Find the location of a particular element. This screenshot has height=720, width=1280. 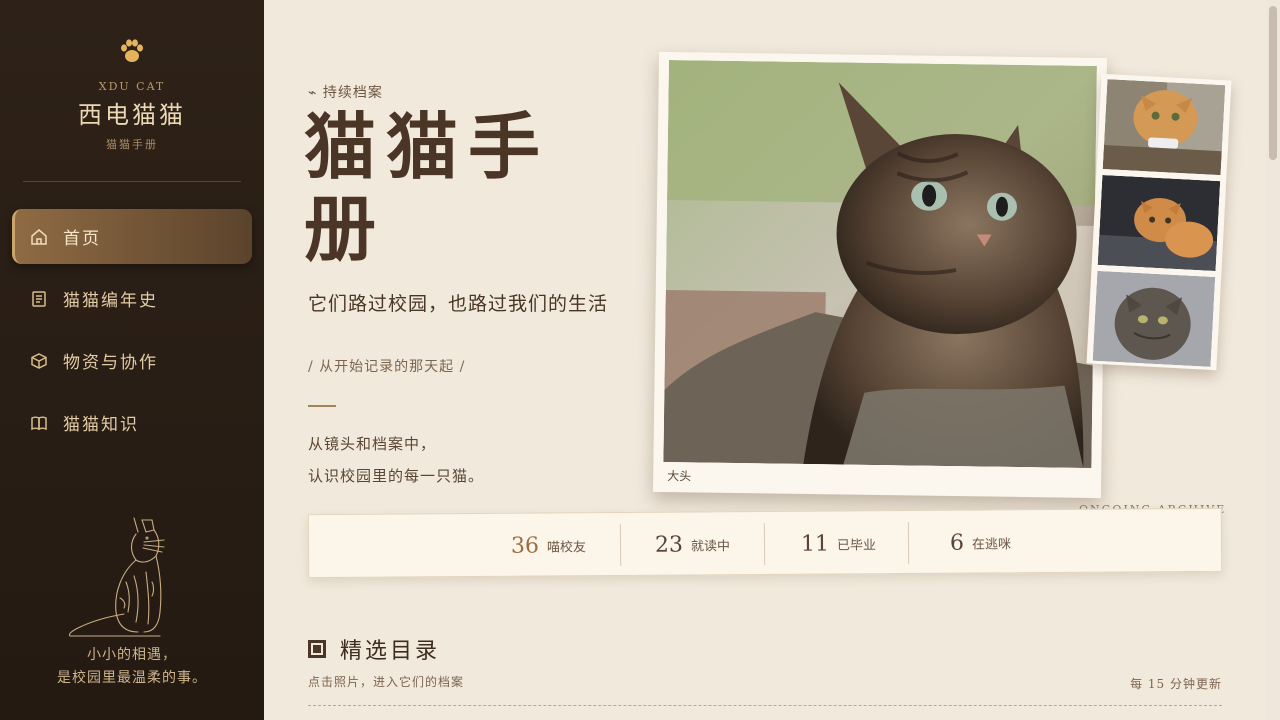

photo-caption: 大头 is located at coordinates (679, 476).